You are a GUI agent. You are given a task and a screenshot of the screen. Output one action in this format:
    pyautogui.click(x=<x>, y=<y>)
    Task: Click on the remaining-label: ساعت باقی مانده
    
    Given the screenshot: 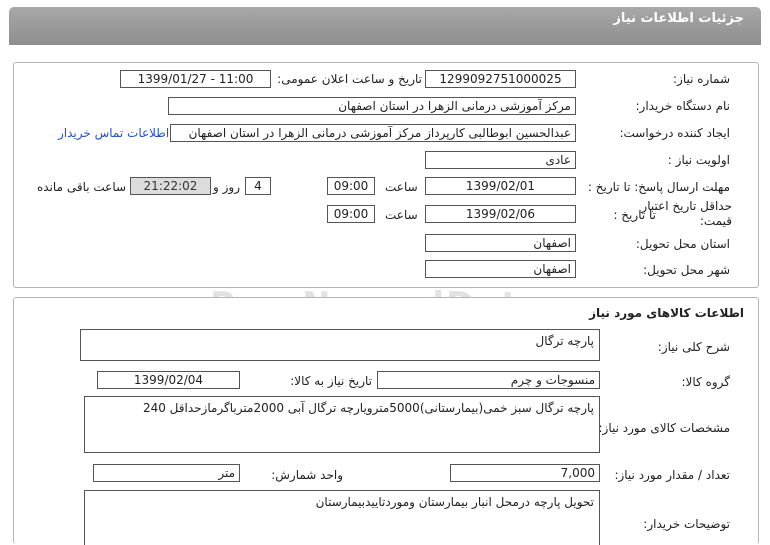 What is the action you would take?
    pyautogui.click(x=82, y=187)
    